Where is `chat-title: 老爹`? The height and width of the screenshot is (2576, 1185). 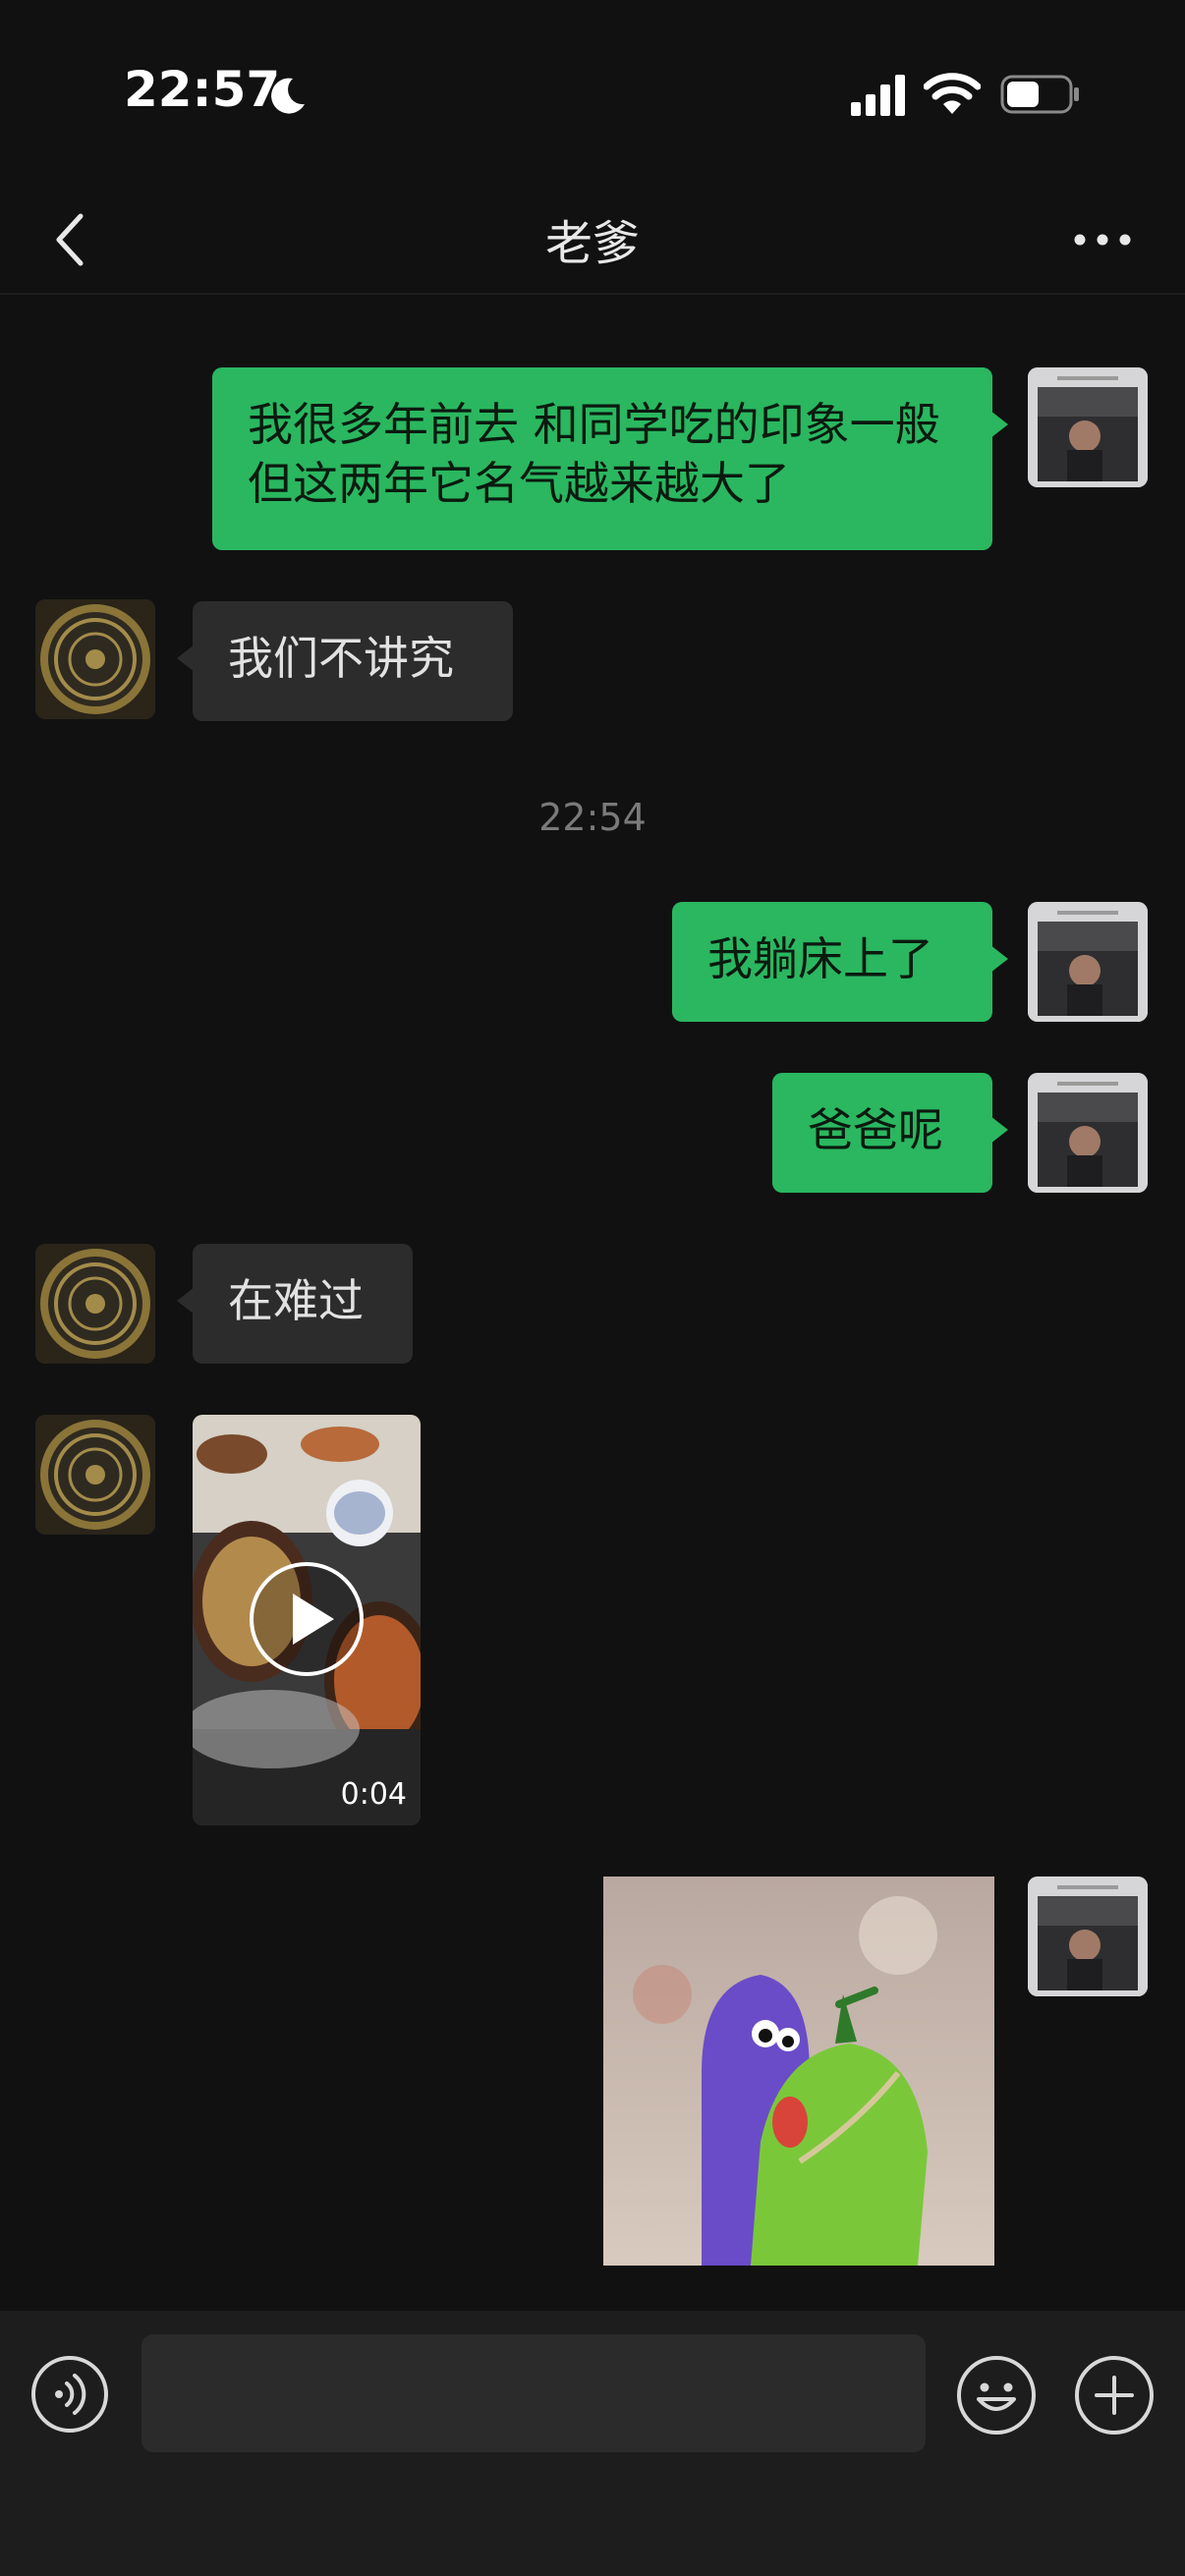 chat-title: 老爹 is located at coordinates (592, 243).